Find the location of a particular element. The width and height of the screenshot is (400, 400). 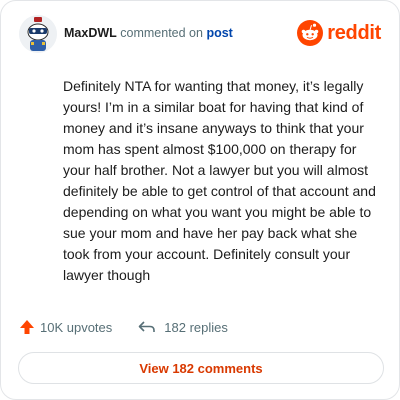

upvote-count: 10K upvotes is located at coordinates (76, 327).